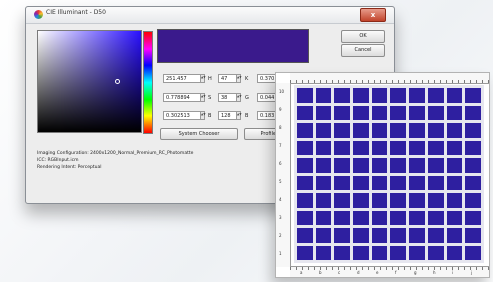  Describe the element at coordinates (182, 78) in the screenshot. I see `hue-value-field: 251.457` at that location.